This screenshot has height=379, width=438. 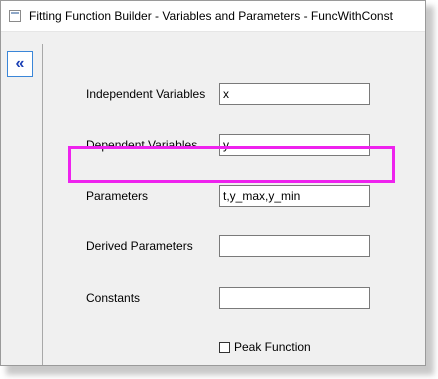 I want to click on collapse-panel-button: «, so click(x=20, y=64).